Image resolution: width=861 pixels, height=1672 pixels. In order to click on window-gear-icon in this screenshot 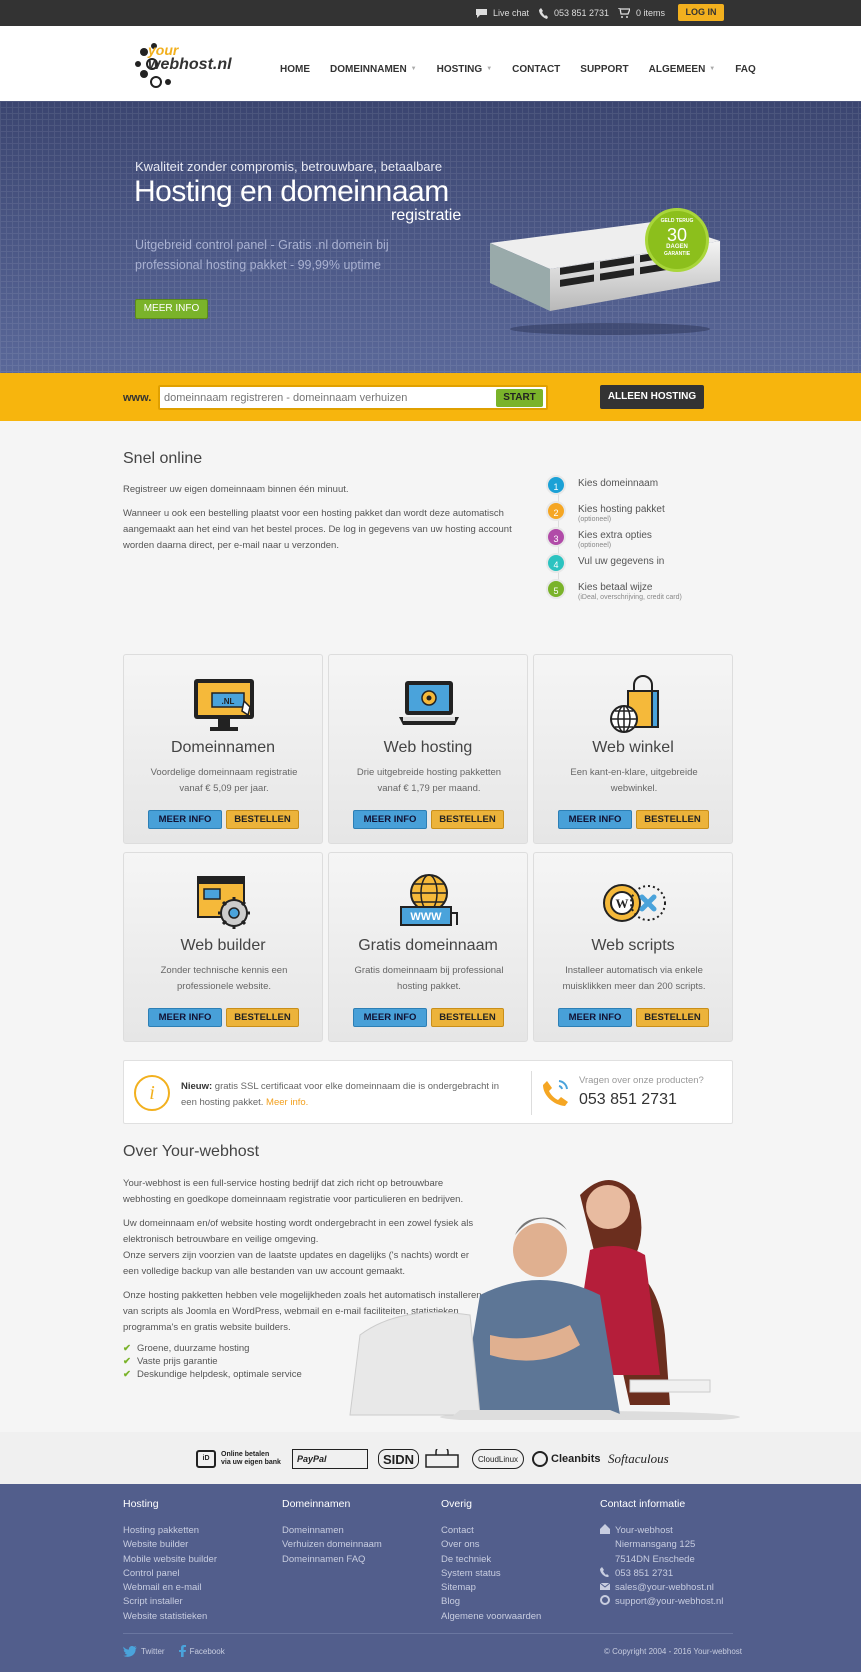, I will do `click(223, 902)`.